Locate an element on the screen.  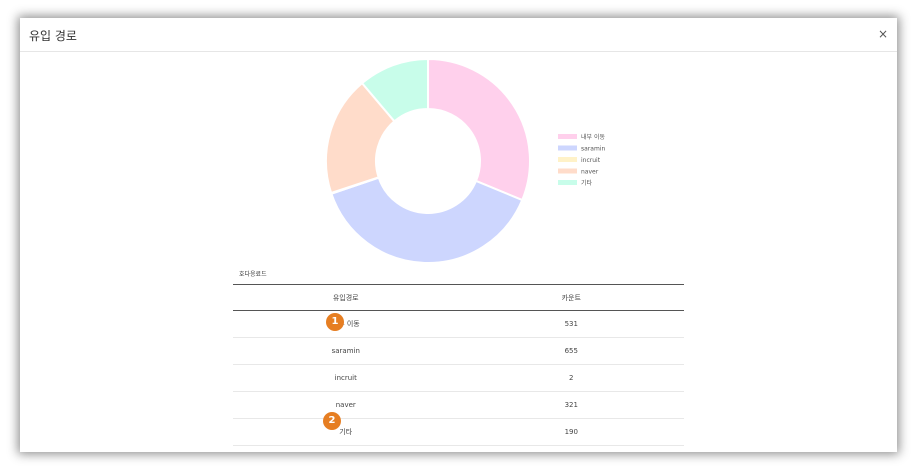
header-count: 카운트 is located at coordinates (571, 297).